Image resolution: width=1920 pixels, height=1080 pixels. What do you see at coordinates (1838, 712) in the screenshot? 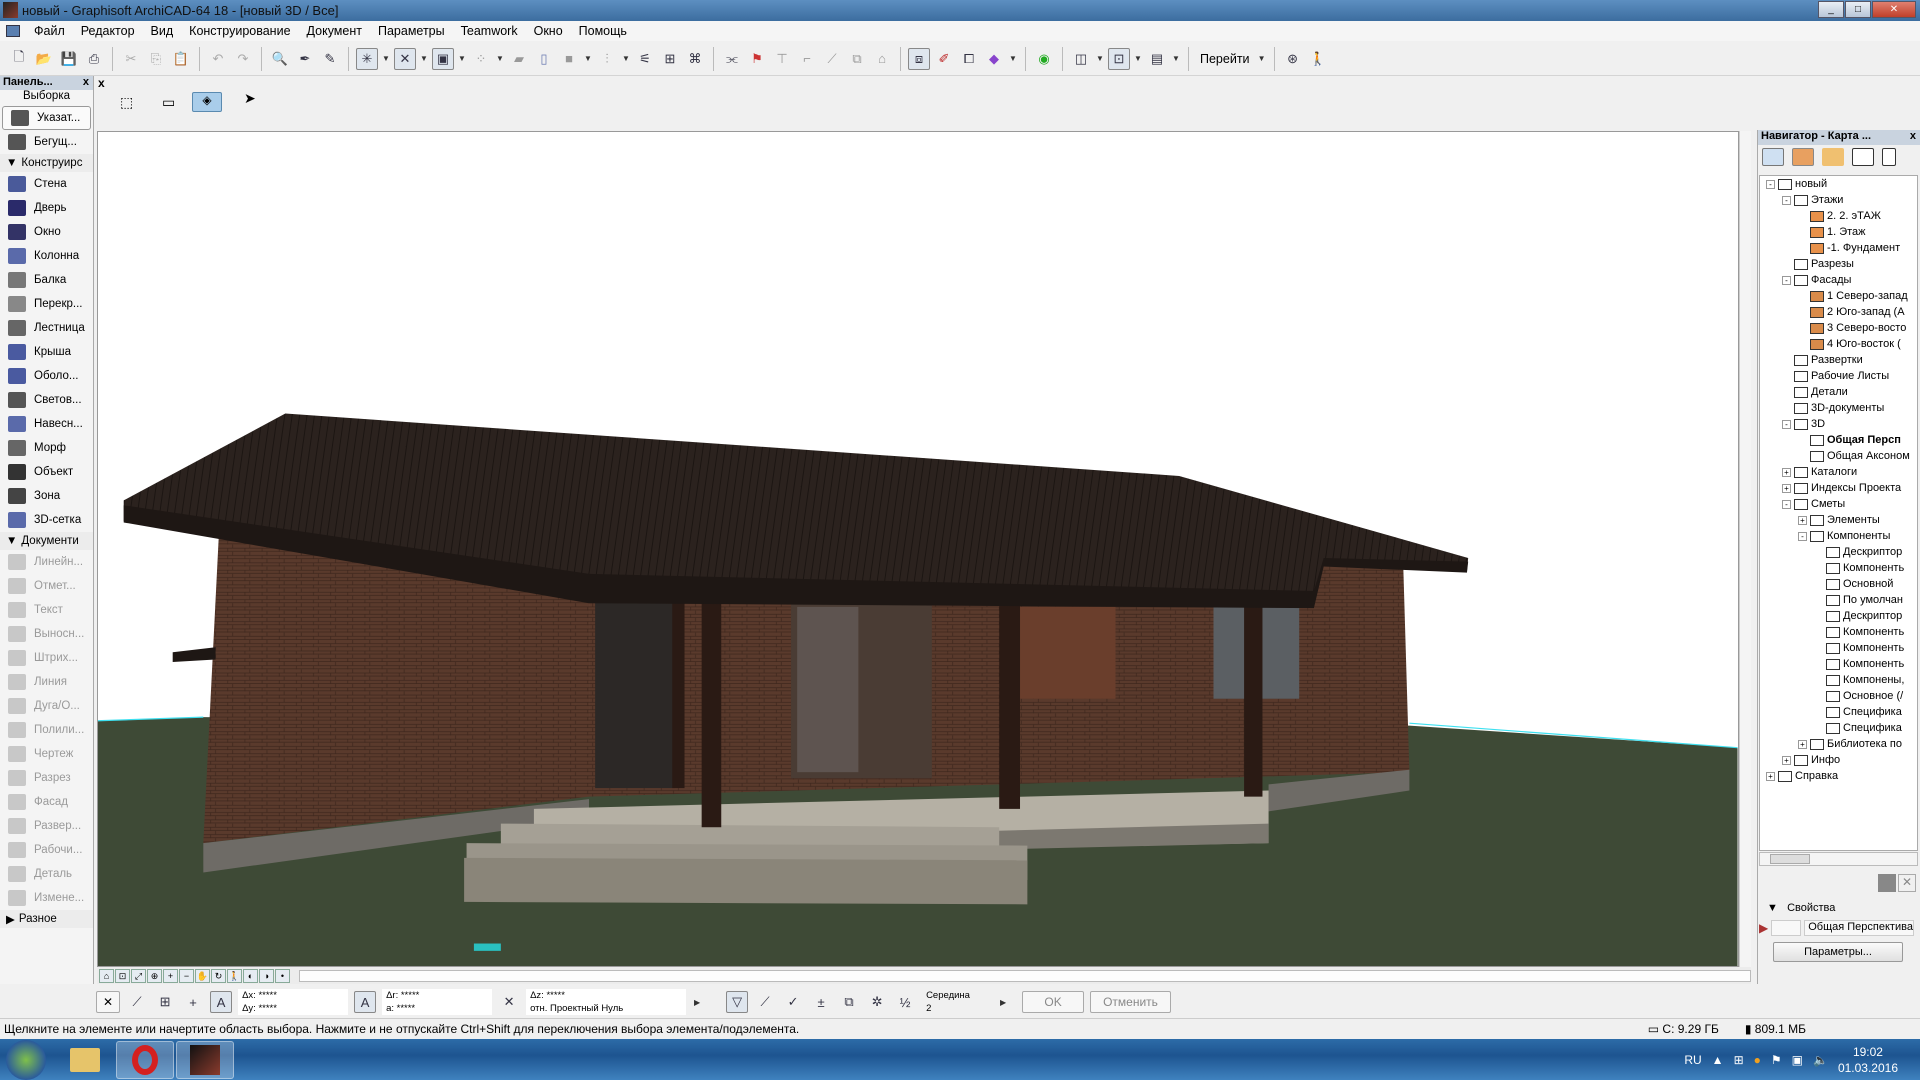
I see `tree-item: Специфика` at bounding box center [1838, 712].